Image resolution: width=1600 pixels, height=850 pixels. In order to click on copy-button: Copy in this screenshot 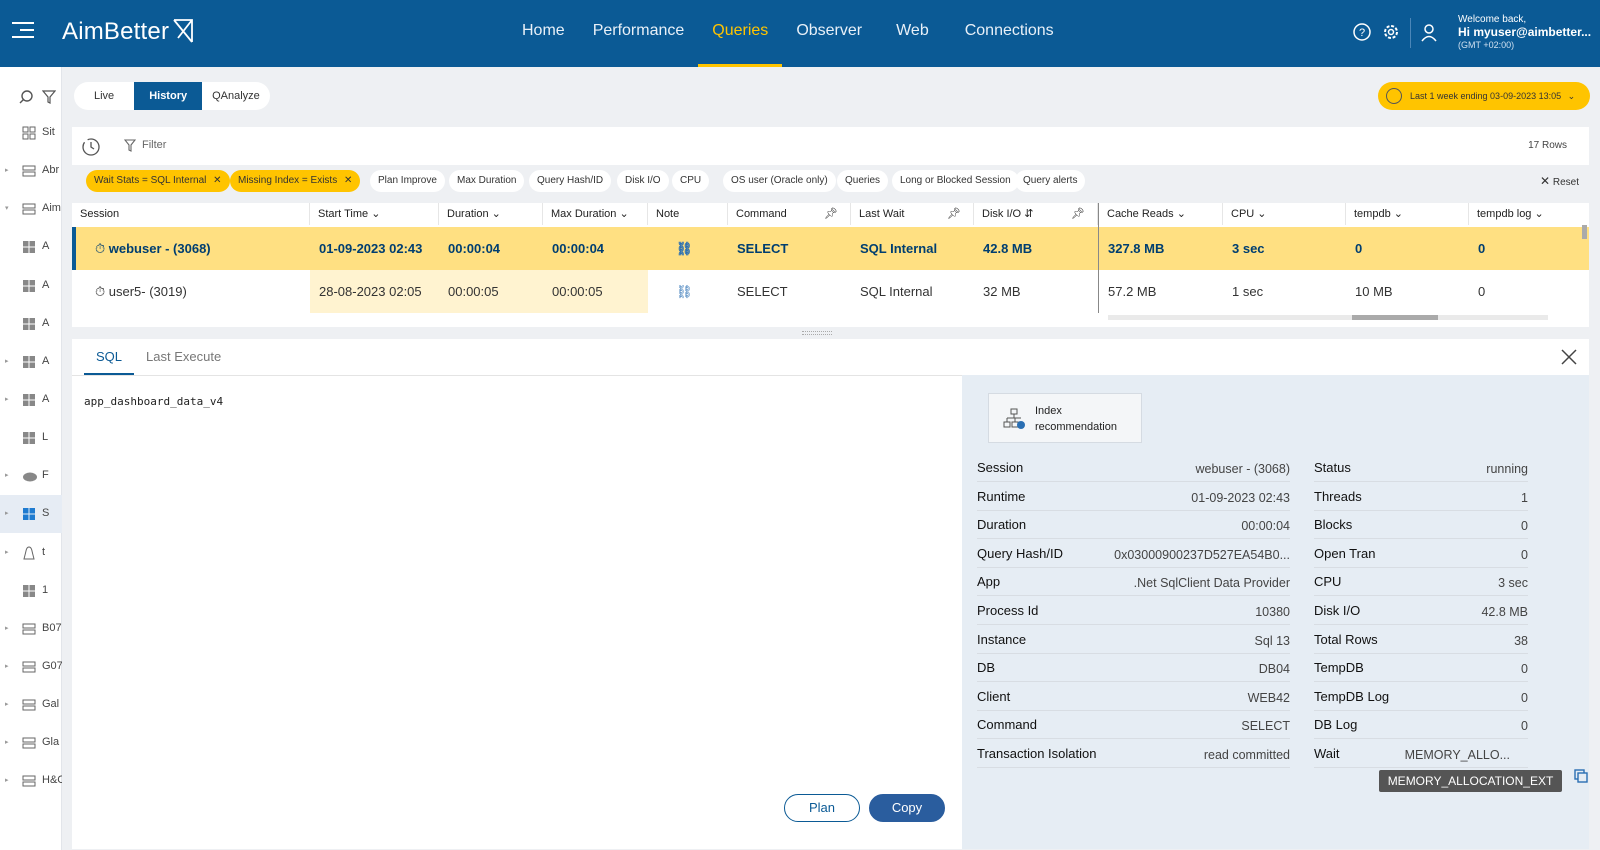, I will do `click(907, 808)`.